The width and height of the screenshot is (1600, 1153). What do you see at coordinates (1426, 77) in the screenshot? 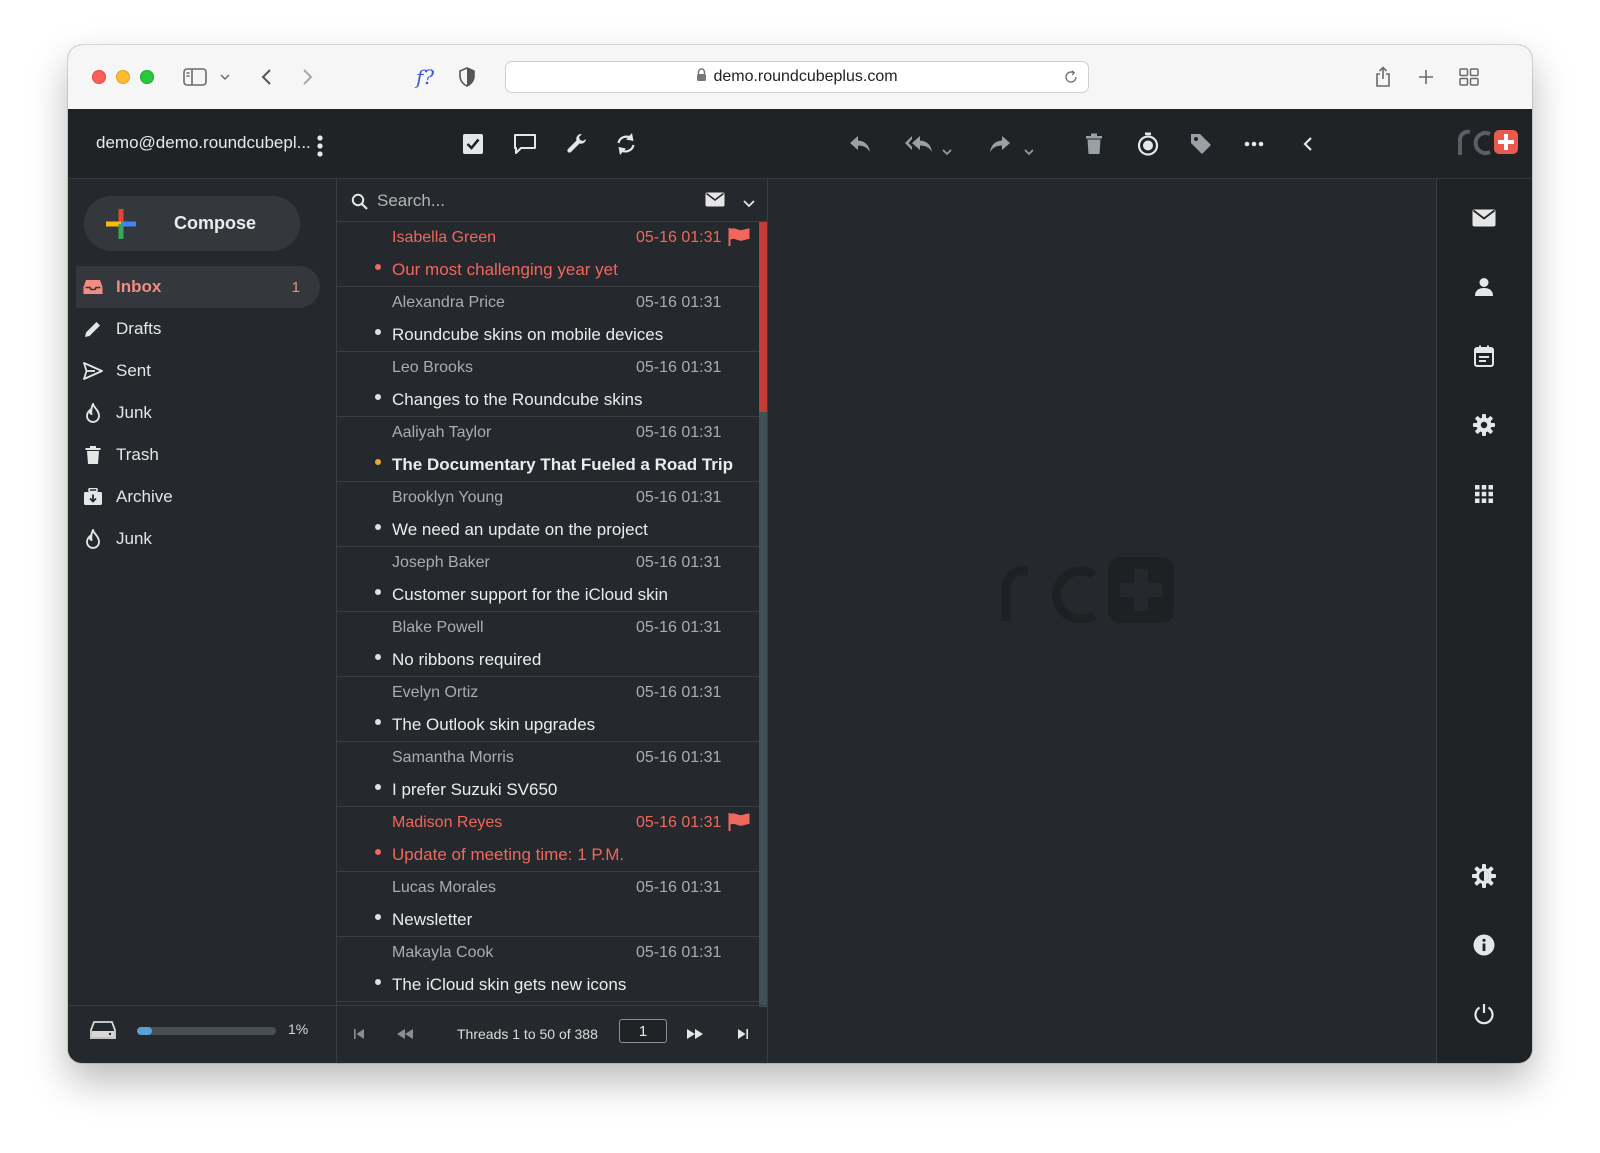
I see `new-tab-icon` at bounding box center [1426, 77].